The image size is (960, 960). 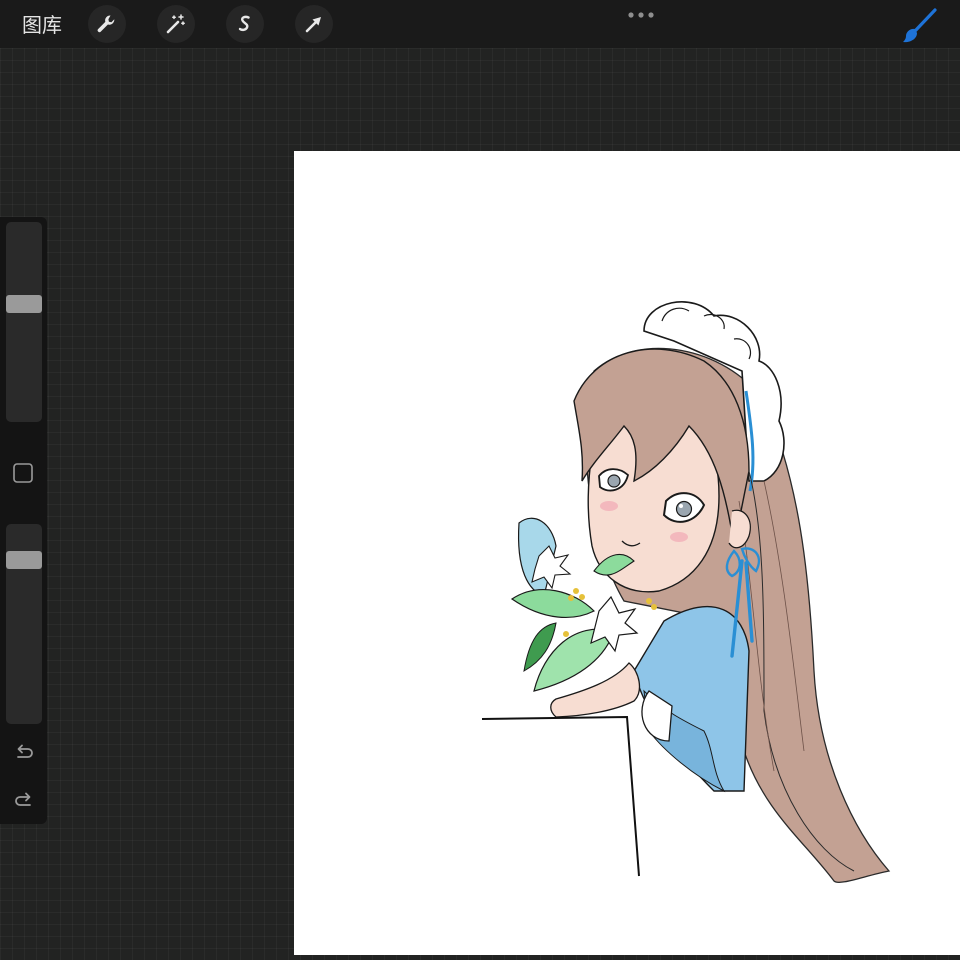 I want to click on top-toolbar: 图库, so click(x=480, y=24).